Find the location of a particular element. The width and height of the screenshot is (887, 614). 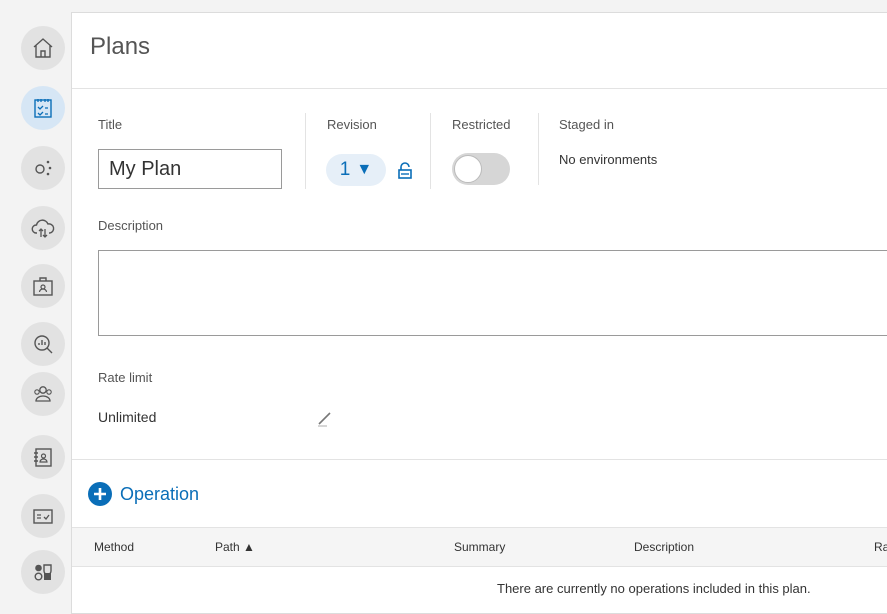

table-header: Method Path ▲ Summary Description Ra is located at coordinates (479, 547).